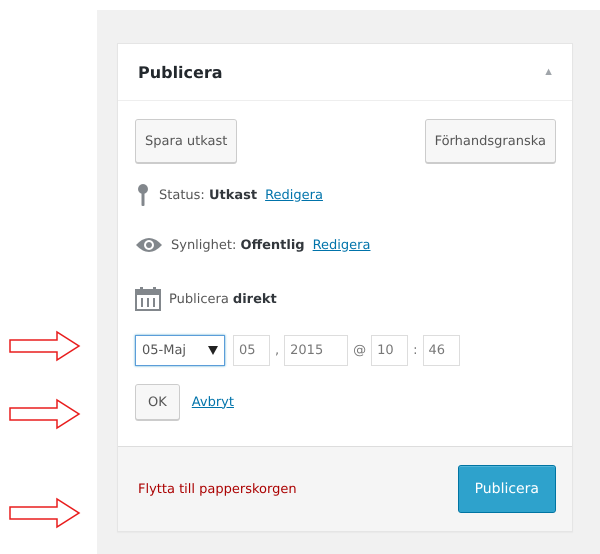  Describe the element at coordinates (507, 489) in the screenshot. I see `publish-button: Publicera` at that location.